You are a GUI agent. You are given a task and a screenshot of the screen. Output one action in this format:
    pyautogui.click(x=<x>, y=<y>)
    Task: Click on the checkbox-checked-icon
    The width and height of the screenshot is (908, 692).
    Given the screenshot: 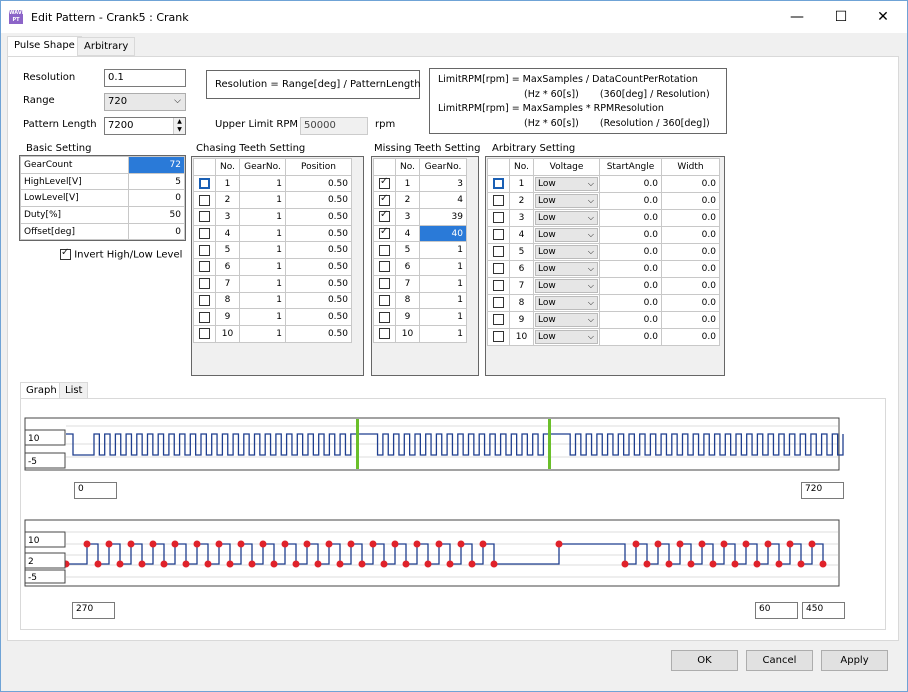 What is the action you would take?
    pyautogui.click(x=384, y=233)
    